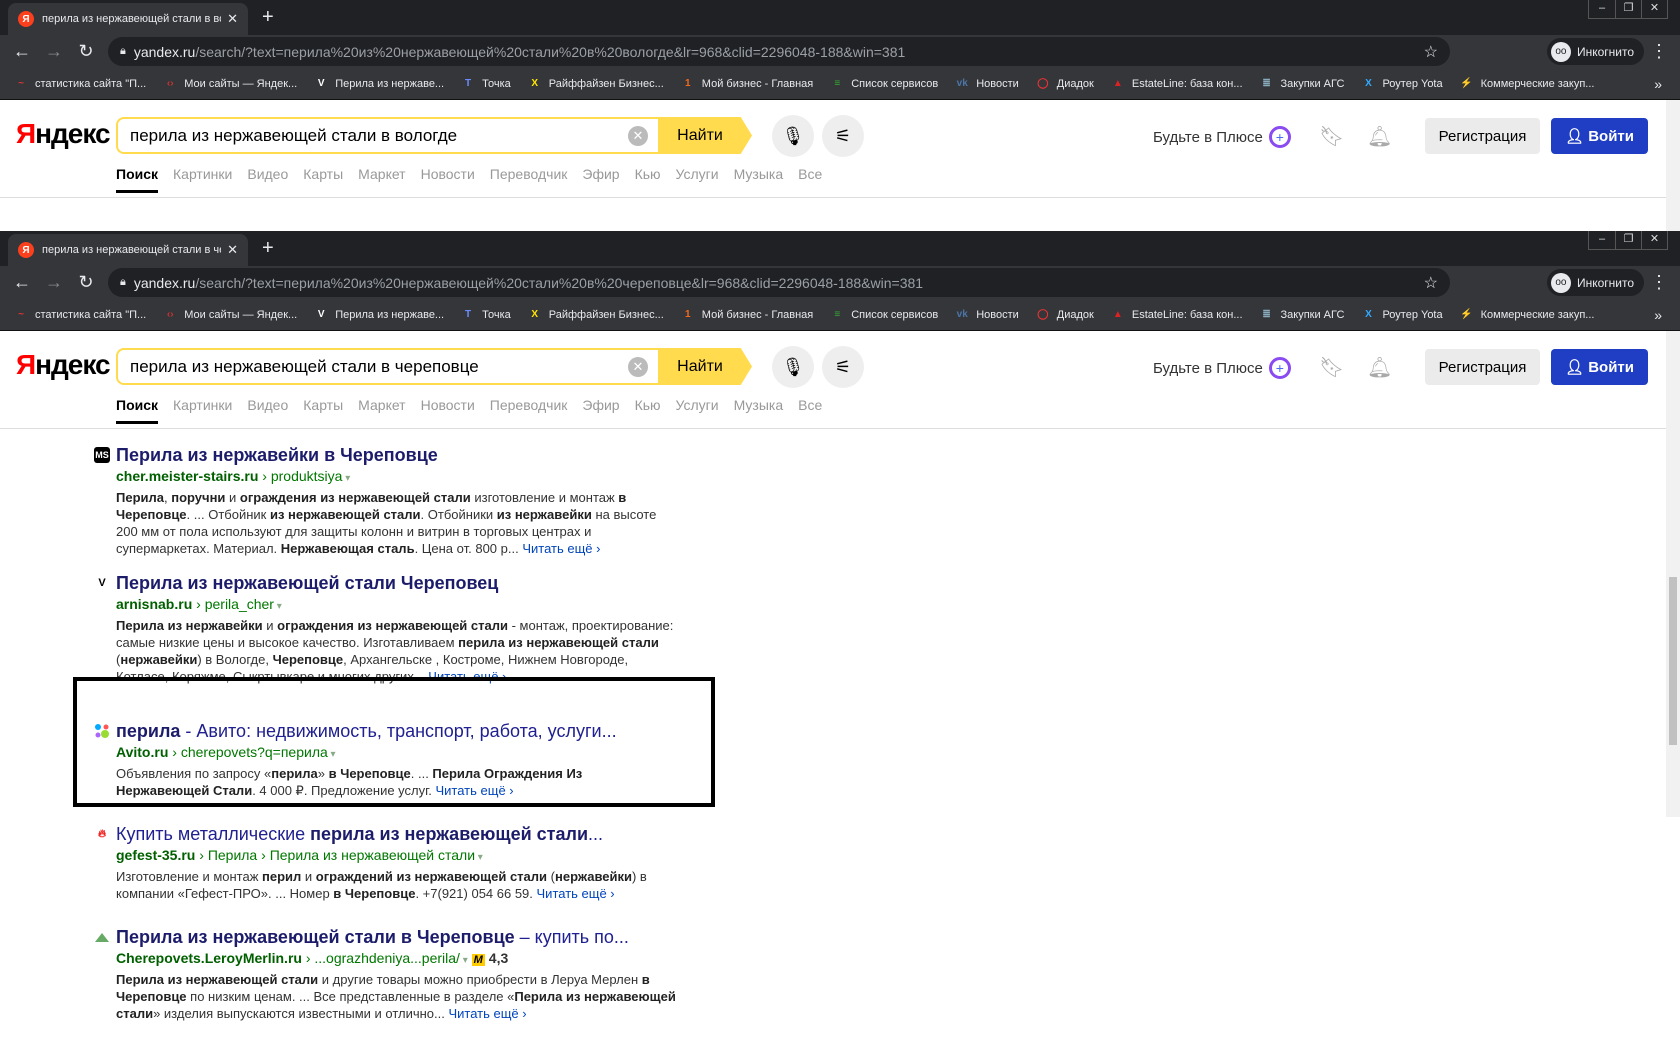  What do you see at coordinates (1379, 367) in the screenshot?
I see `notifications-bell-icon: 🔔︎` at bounding box center [1379, 367].